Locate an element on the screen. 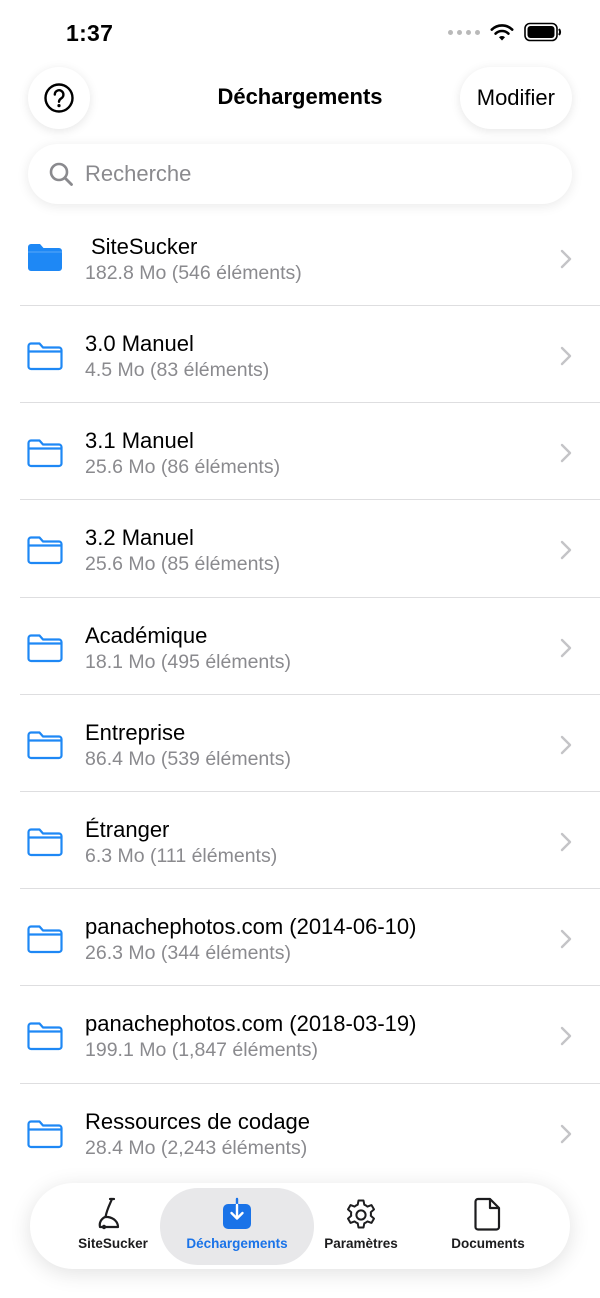  folder-details: 86.4 Mo (539 éléments) is located at coordinates (188, 758).